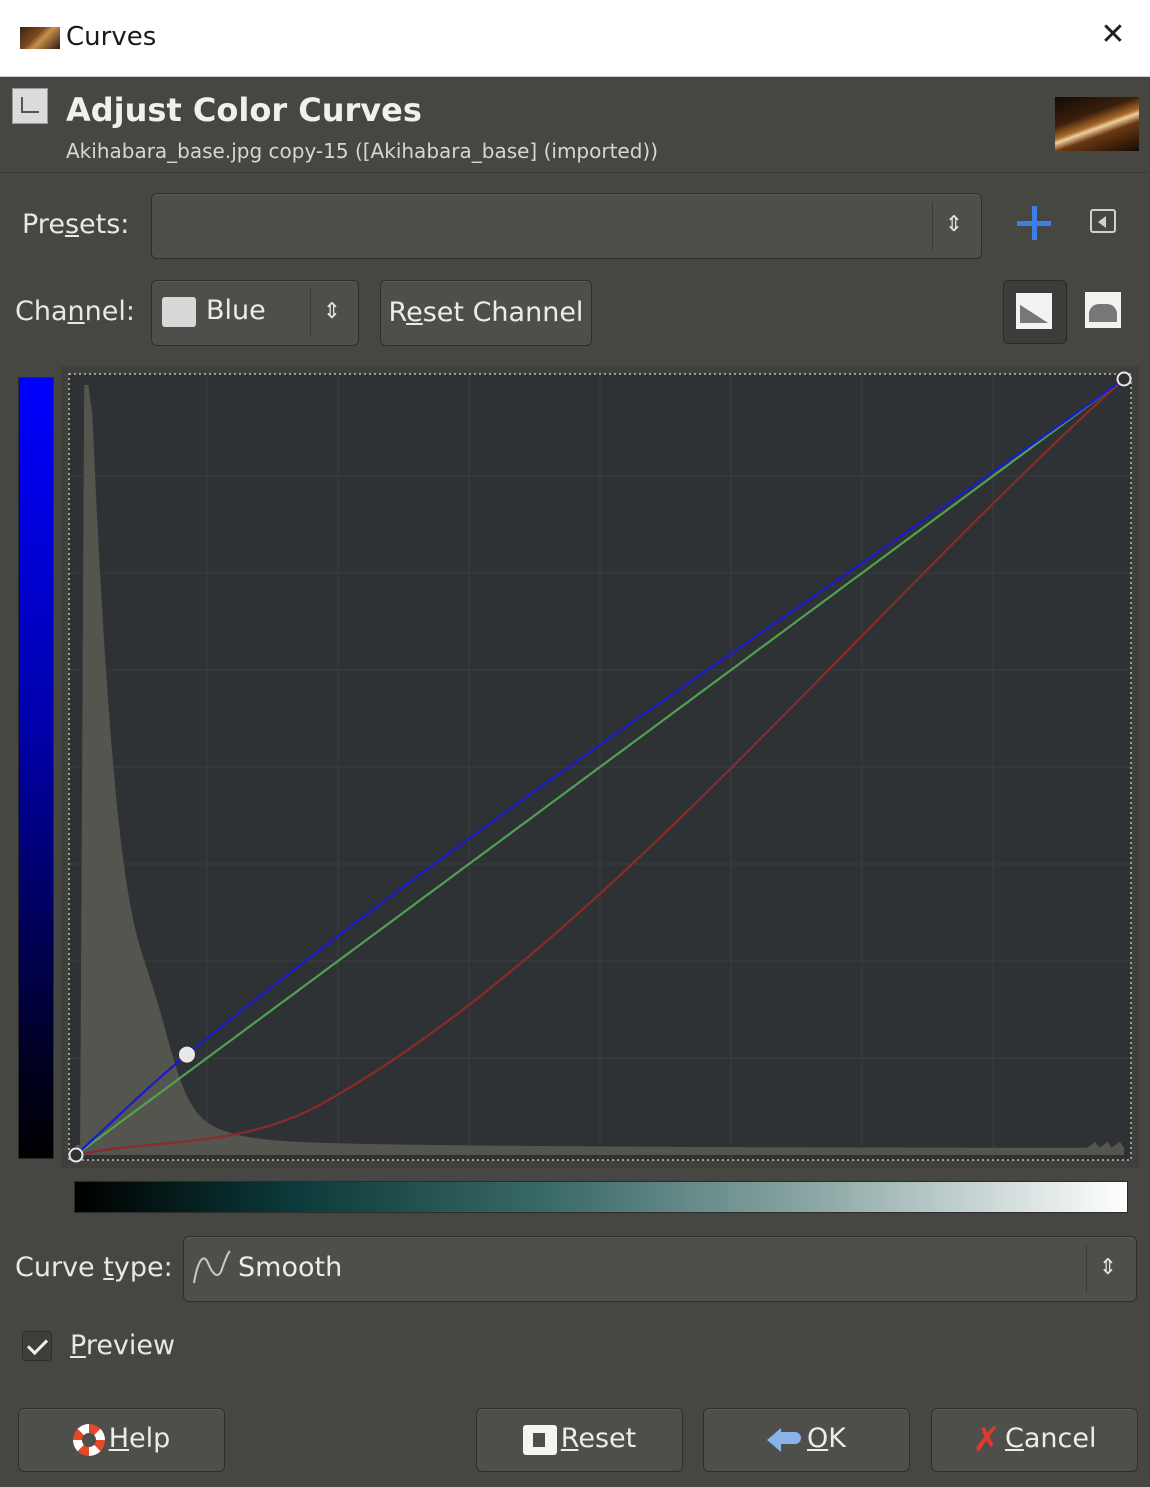  Describe the element at coordinates (601, 1197) in the screenshot. I see `input-gradient-bar` at that location.